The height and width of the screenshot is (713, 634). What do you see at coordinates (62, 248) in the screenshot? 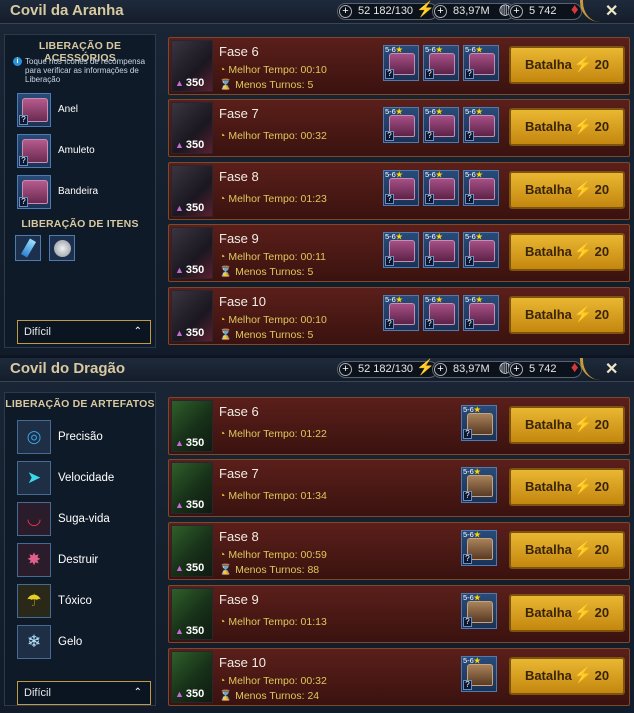
I see `silver-coin-item-icon` at bounding box center [62, 248].